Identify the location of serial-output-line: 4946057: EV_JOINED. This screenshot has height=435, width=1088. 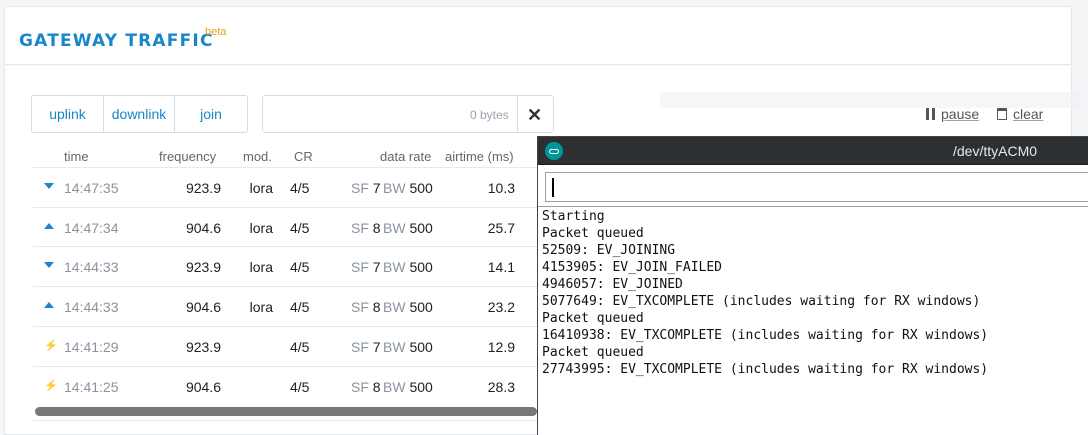
(612, 284).